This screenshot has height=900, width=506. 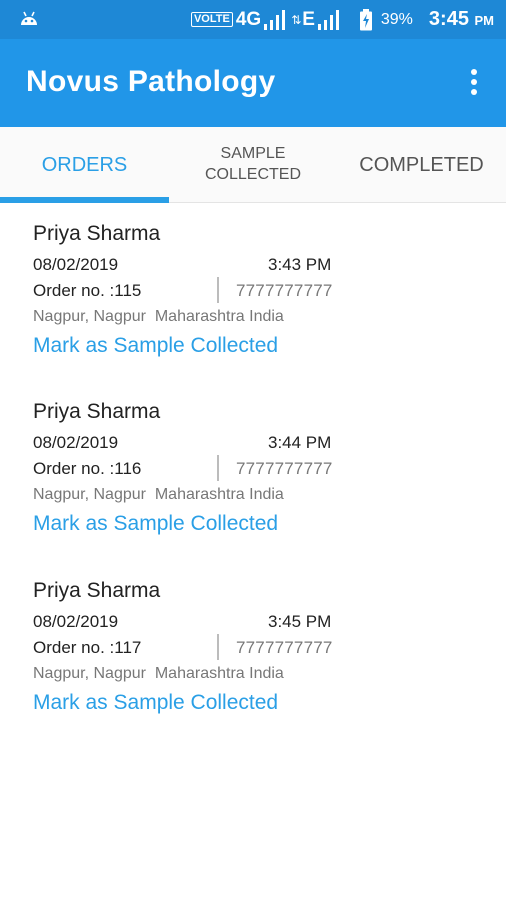 What do you see at coordinates (87, 647) in the screenshot?
I see `order-number: Order no. :117` at bounding box center [87, 647].